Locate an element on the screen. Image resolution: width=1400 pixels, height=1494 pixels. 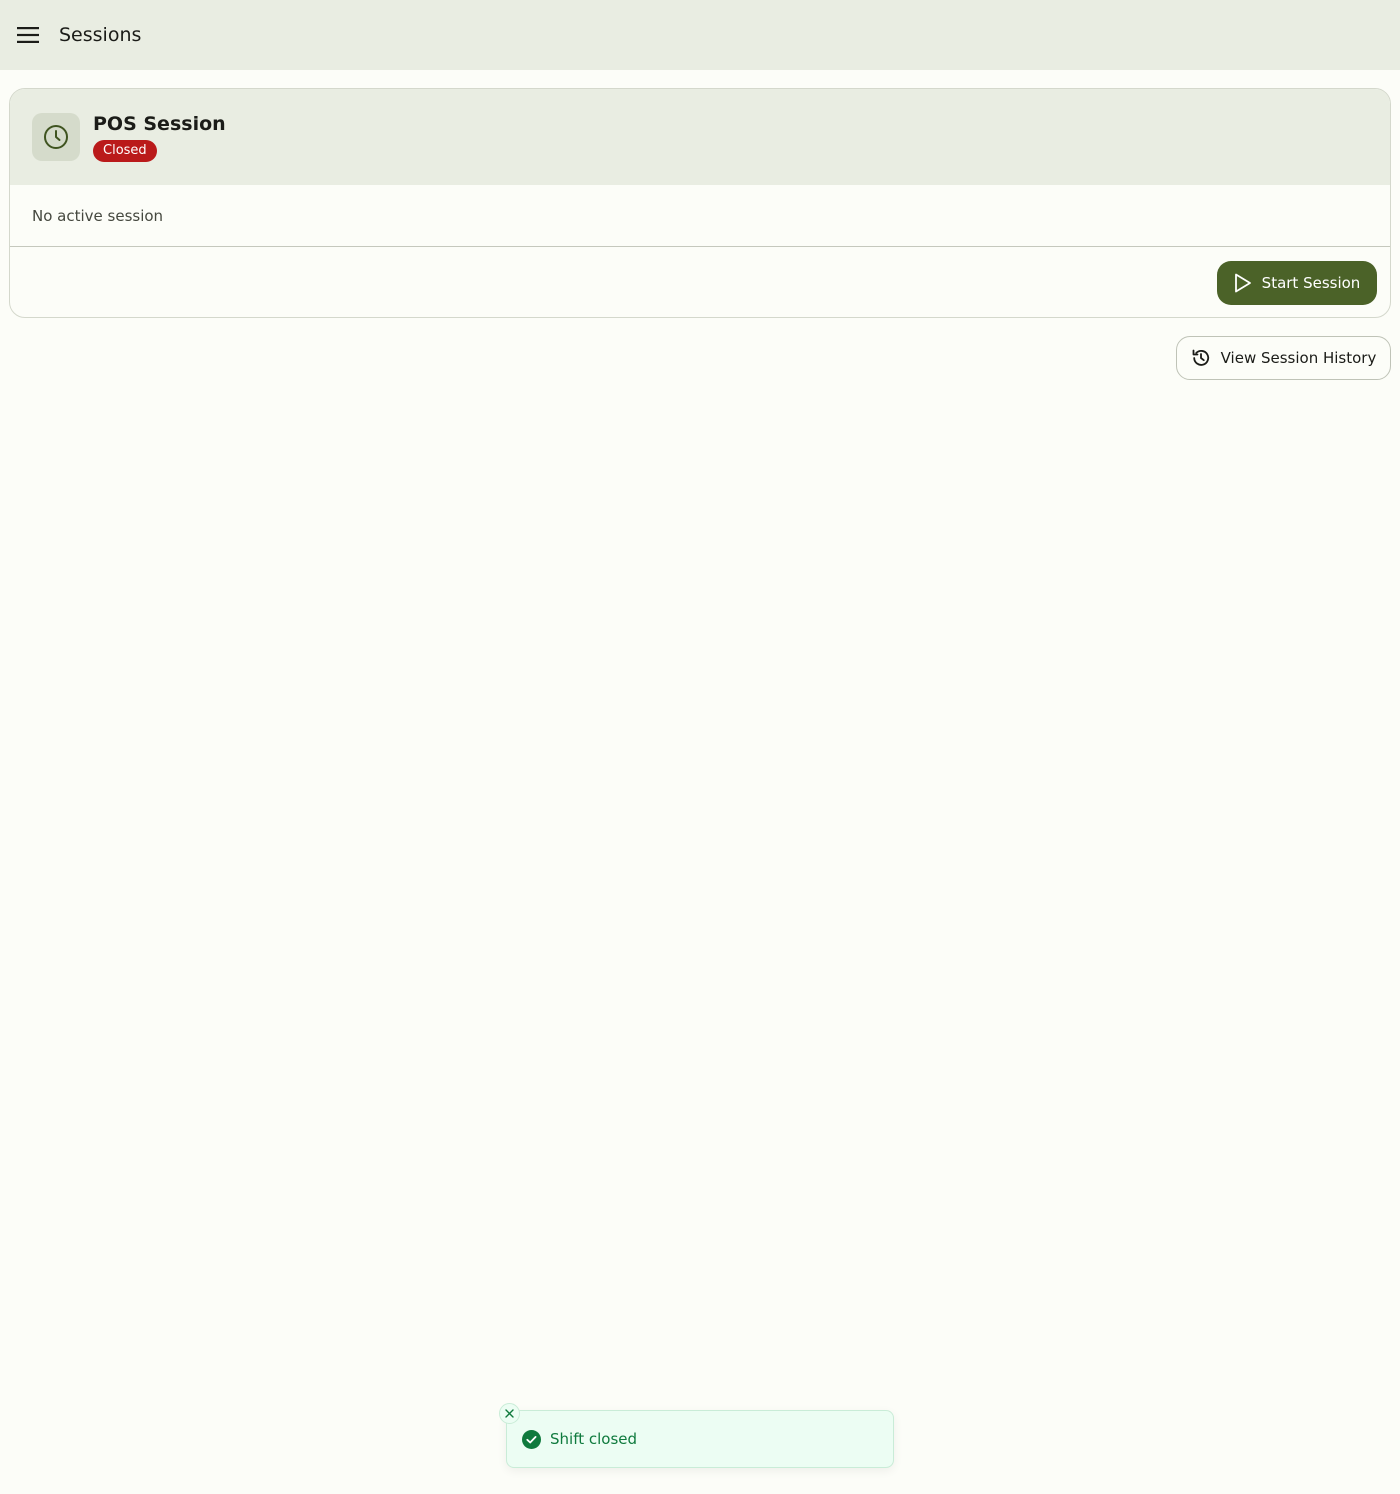
toast-message: Shift closed is located at coordinates (594, 1439).